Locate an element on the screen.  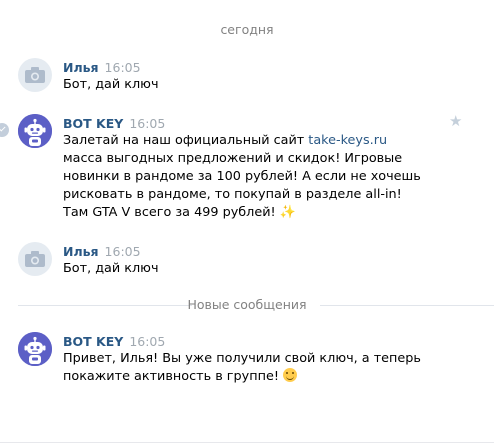
star-icon: ★ is located at coordinates (455, 121).